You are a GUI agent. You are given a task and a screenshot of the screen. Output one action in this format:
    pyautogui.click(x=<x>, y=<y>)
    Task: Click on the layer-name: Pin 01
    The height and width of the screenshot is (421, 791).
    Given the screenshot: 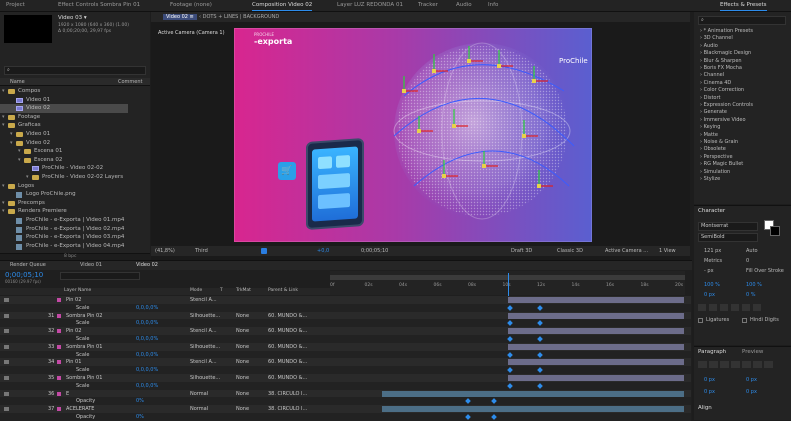 What is the action you would take?
    pyautogui.click(x=73, y=362)
    